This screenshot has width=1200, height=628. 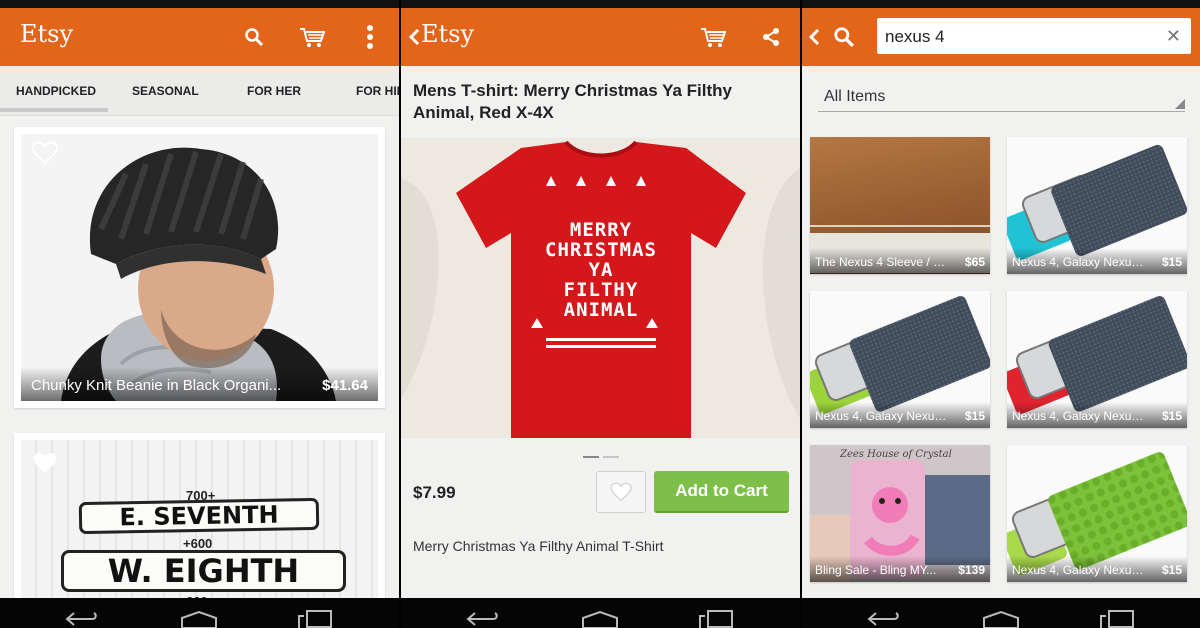 What do you see at coordinates (1180, 104) in the screenshot?
I see `dropdown-arrow-icon` at bounding box center [1180, 104].